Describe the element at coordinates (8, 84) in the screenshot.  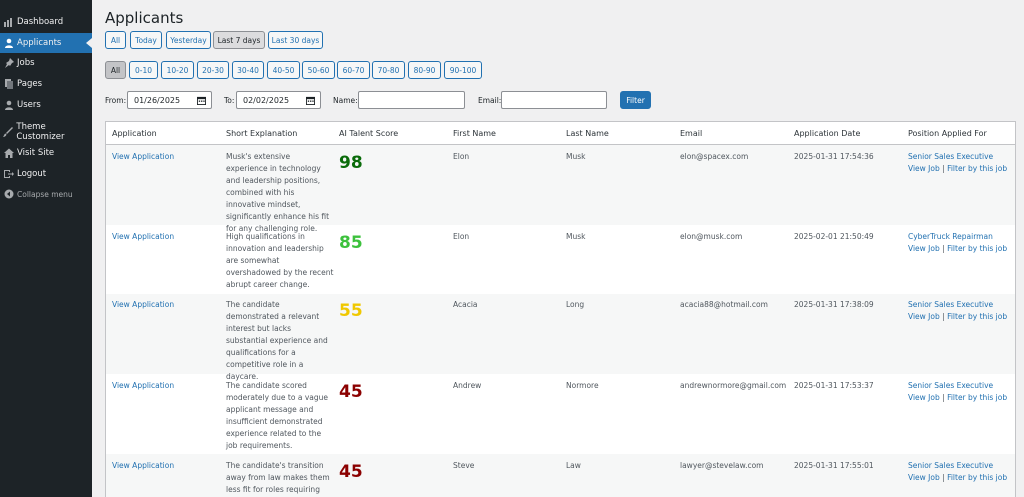
I see `pages-icon` at that location.